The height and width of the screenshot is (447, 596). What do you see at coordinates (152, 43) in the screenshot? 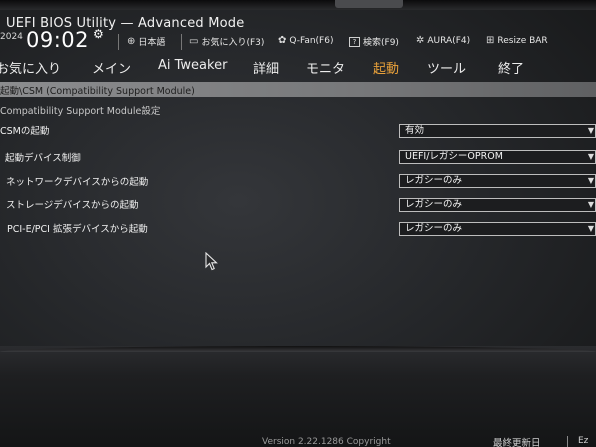
I see `language-label: 日本語` at bounding box center [152, 43].